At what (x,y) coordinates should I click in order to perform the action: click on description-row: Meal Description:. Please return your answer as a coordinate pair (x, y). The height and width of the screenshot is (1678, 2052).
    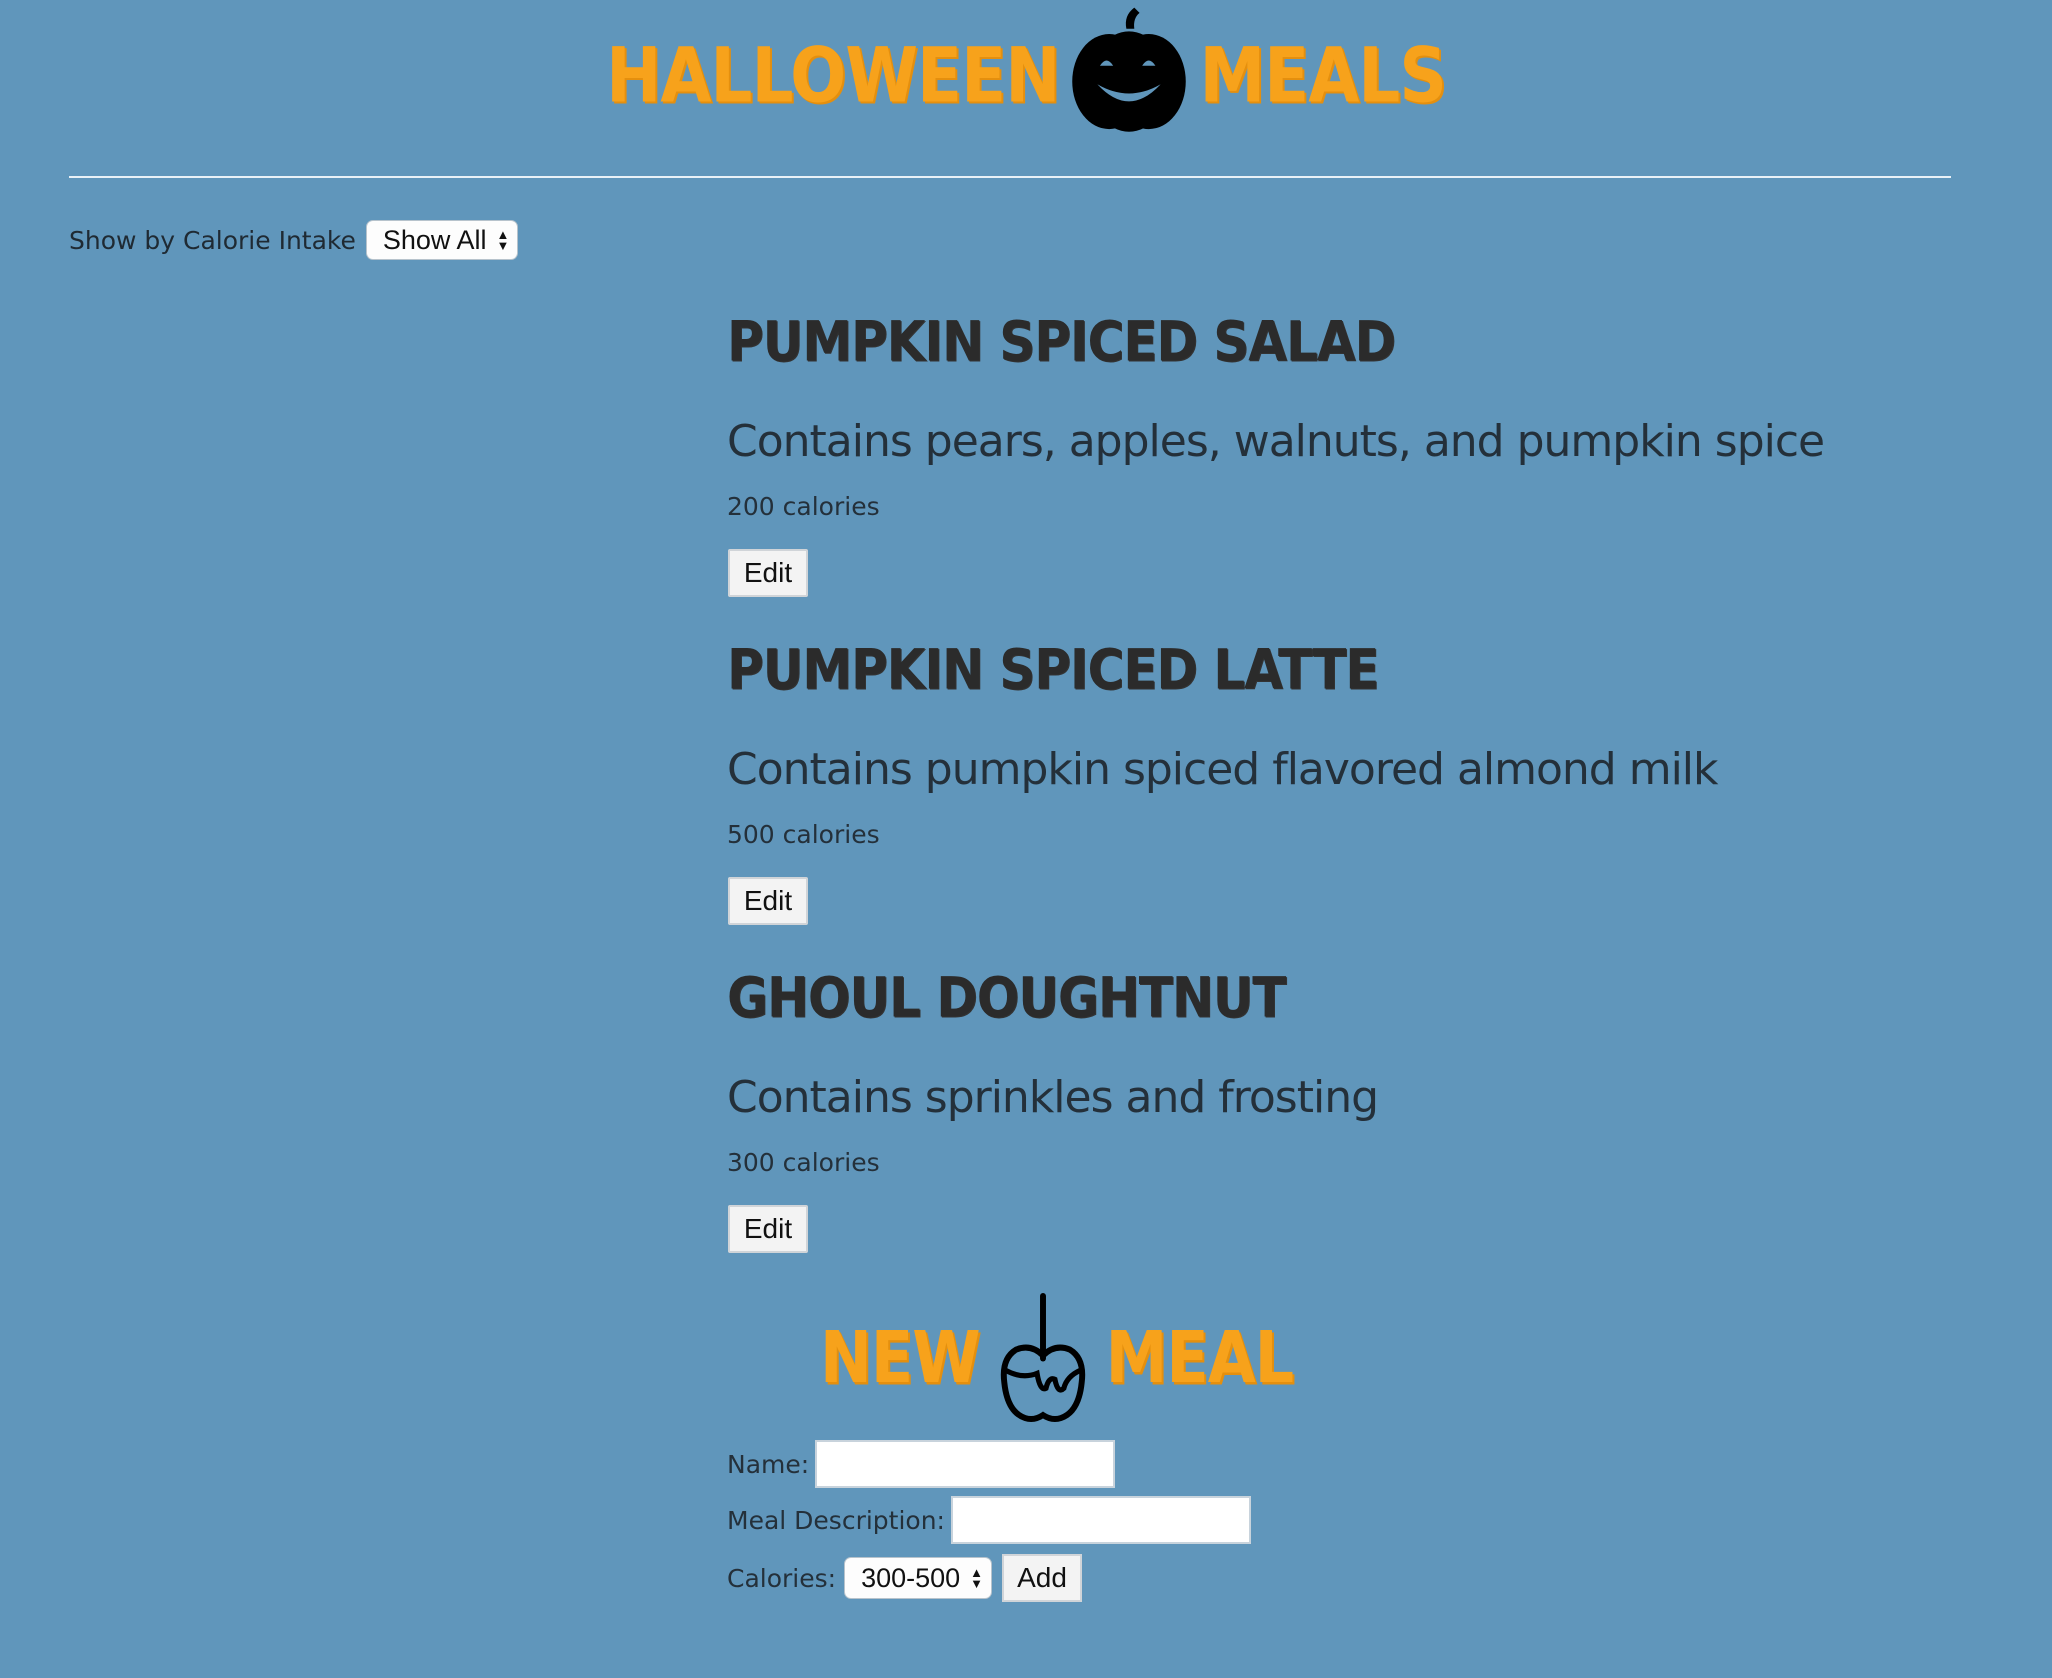
    Looking at the image, I should click on (989, 1520).